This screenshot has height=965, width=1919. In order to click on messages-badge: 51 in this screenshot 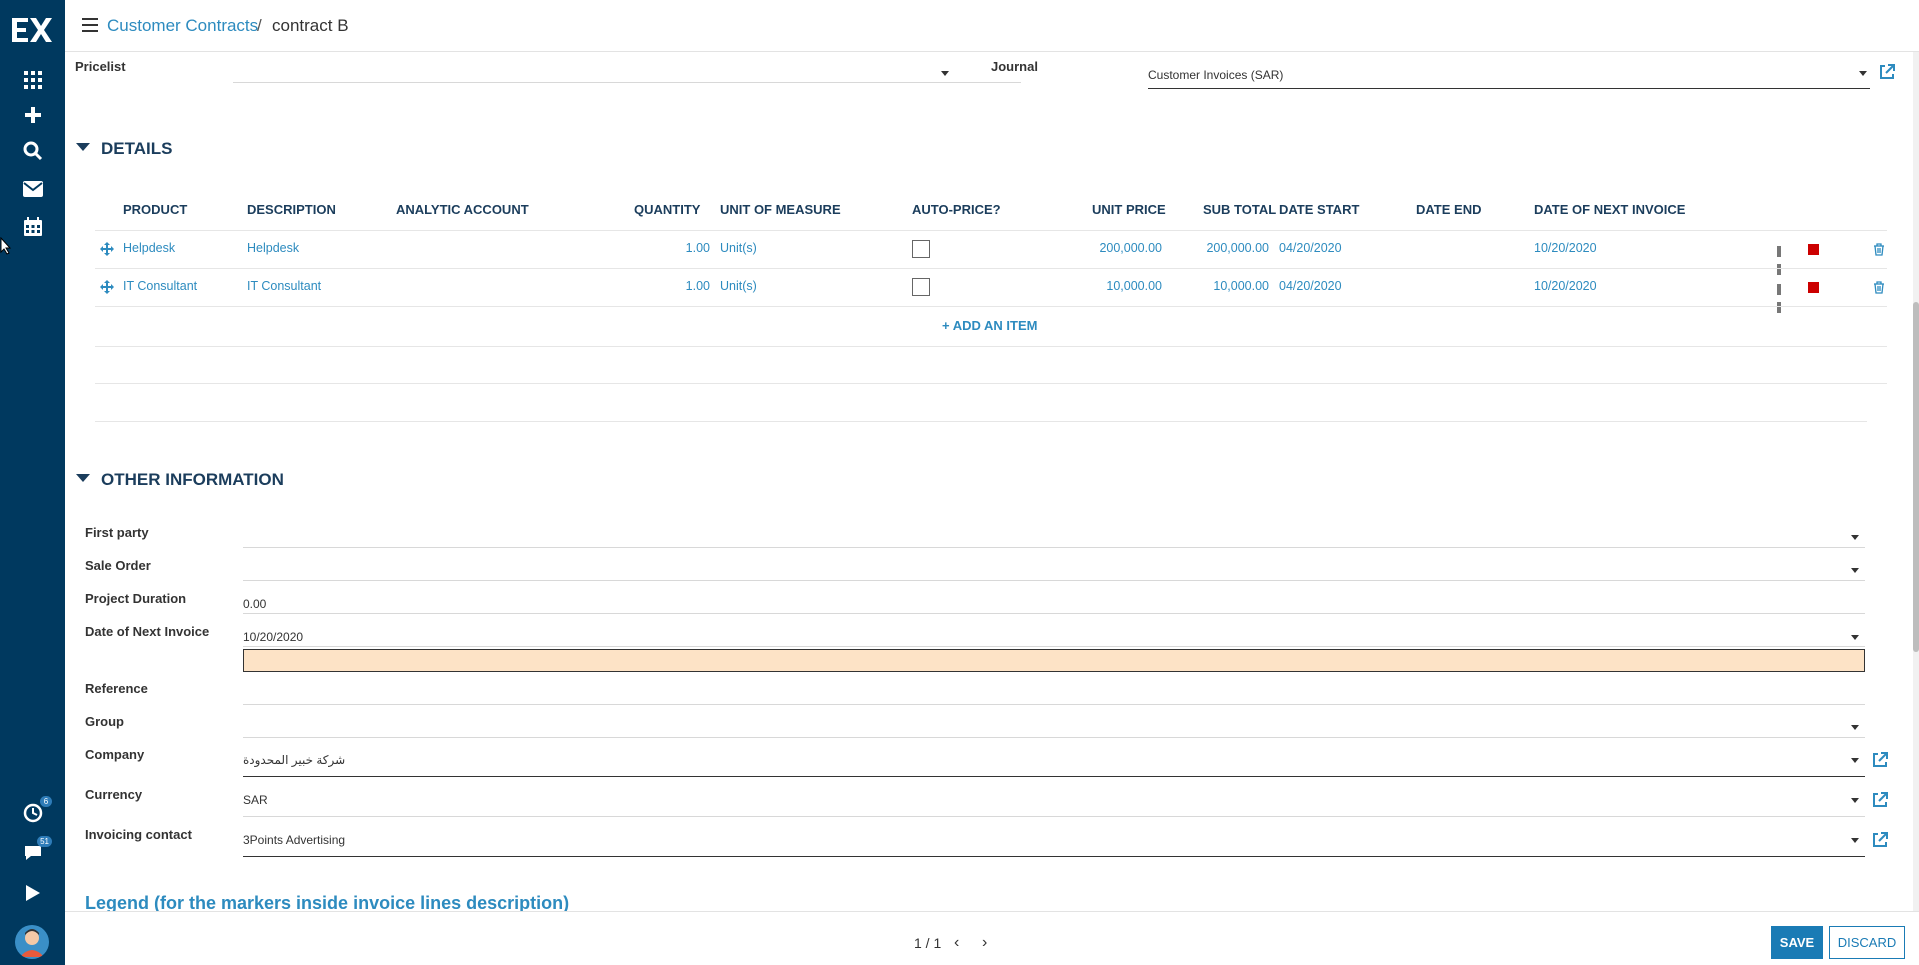, I will do `click(44, 841)`.